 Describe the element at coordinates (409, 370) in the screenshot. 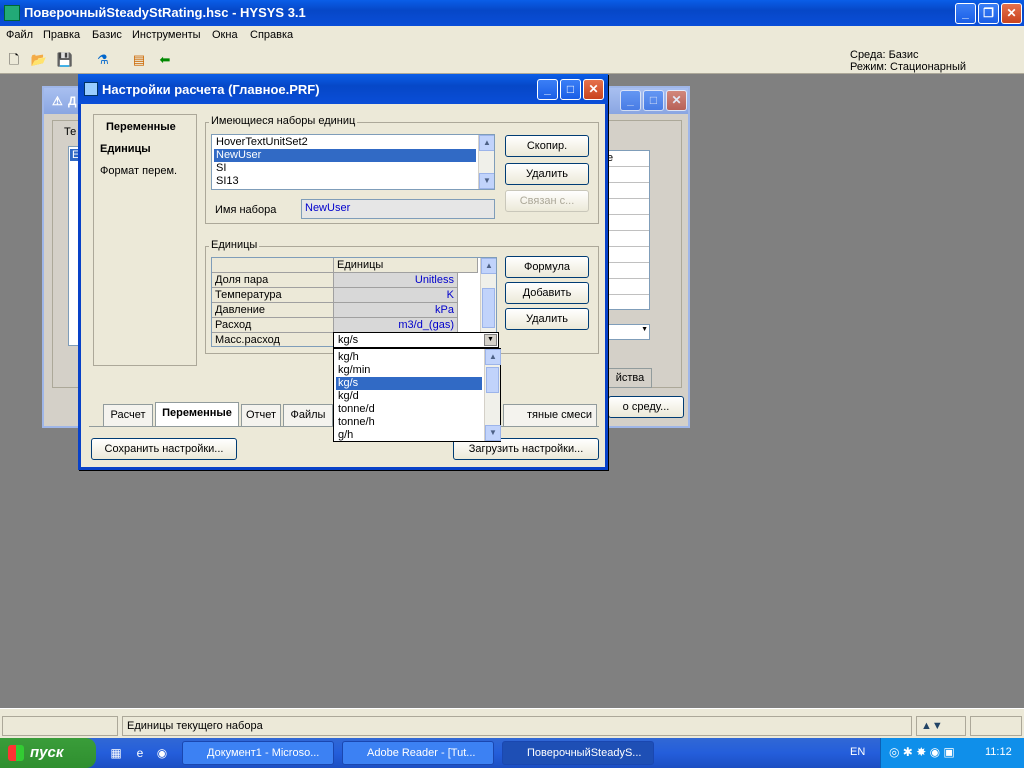

I see `list-item: kg/min` at that location.